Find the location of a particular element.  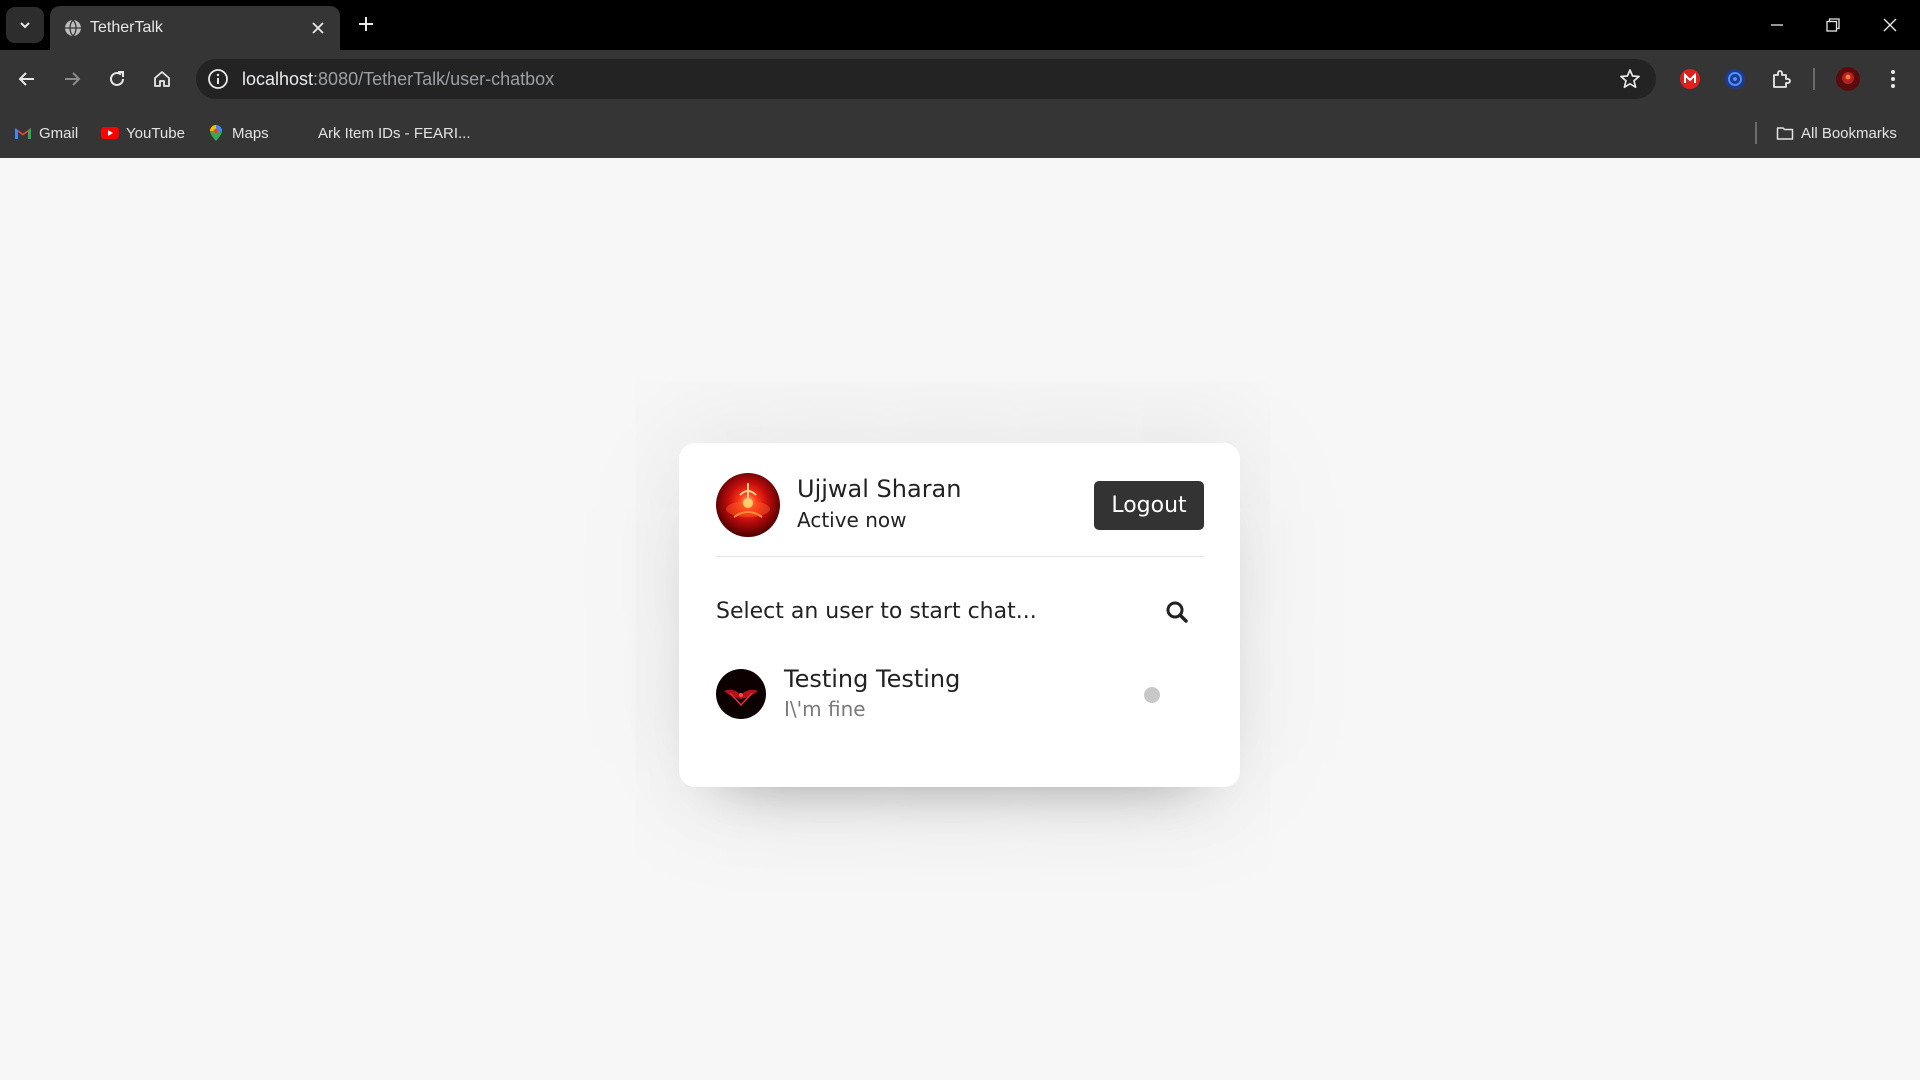

bookmark-label: Maps is located at coordinates (250, 133).